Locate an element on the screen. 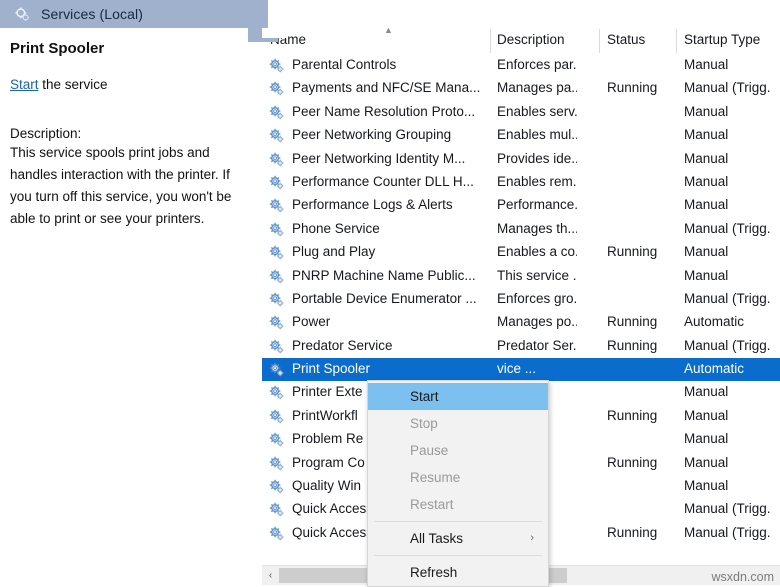 The width and height of the screenshot is (780, 587). menu-item-pause: Pause is located at coordinates (458, 450).